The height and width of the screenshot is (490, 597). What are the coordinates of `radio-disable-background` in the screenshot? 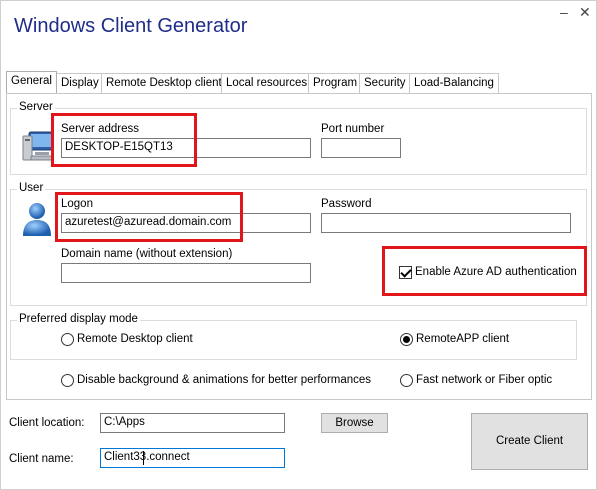 It's located at (67, 380).